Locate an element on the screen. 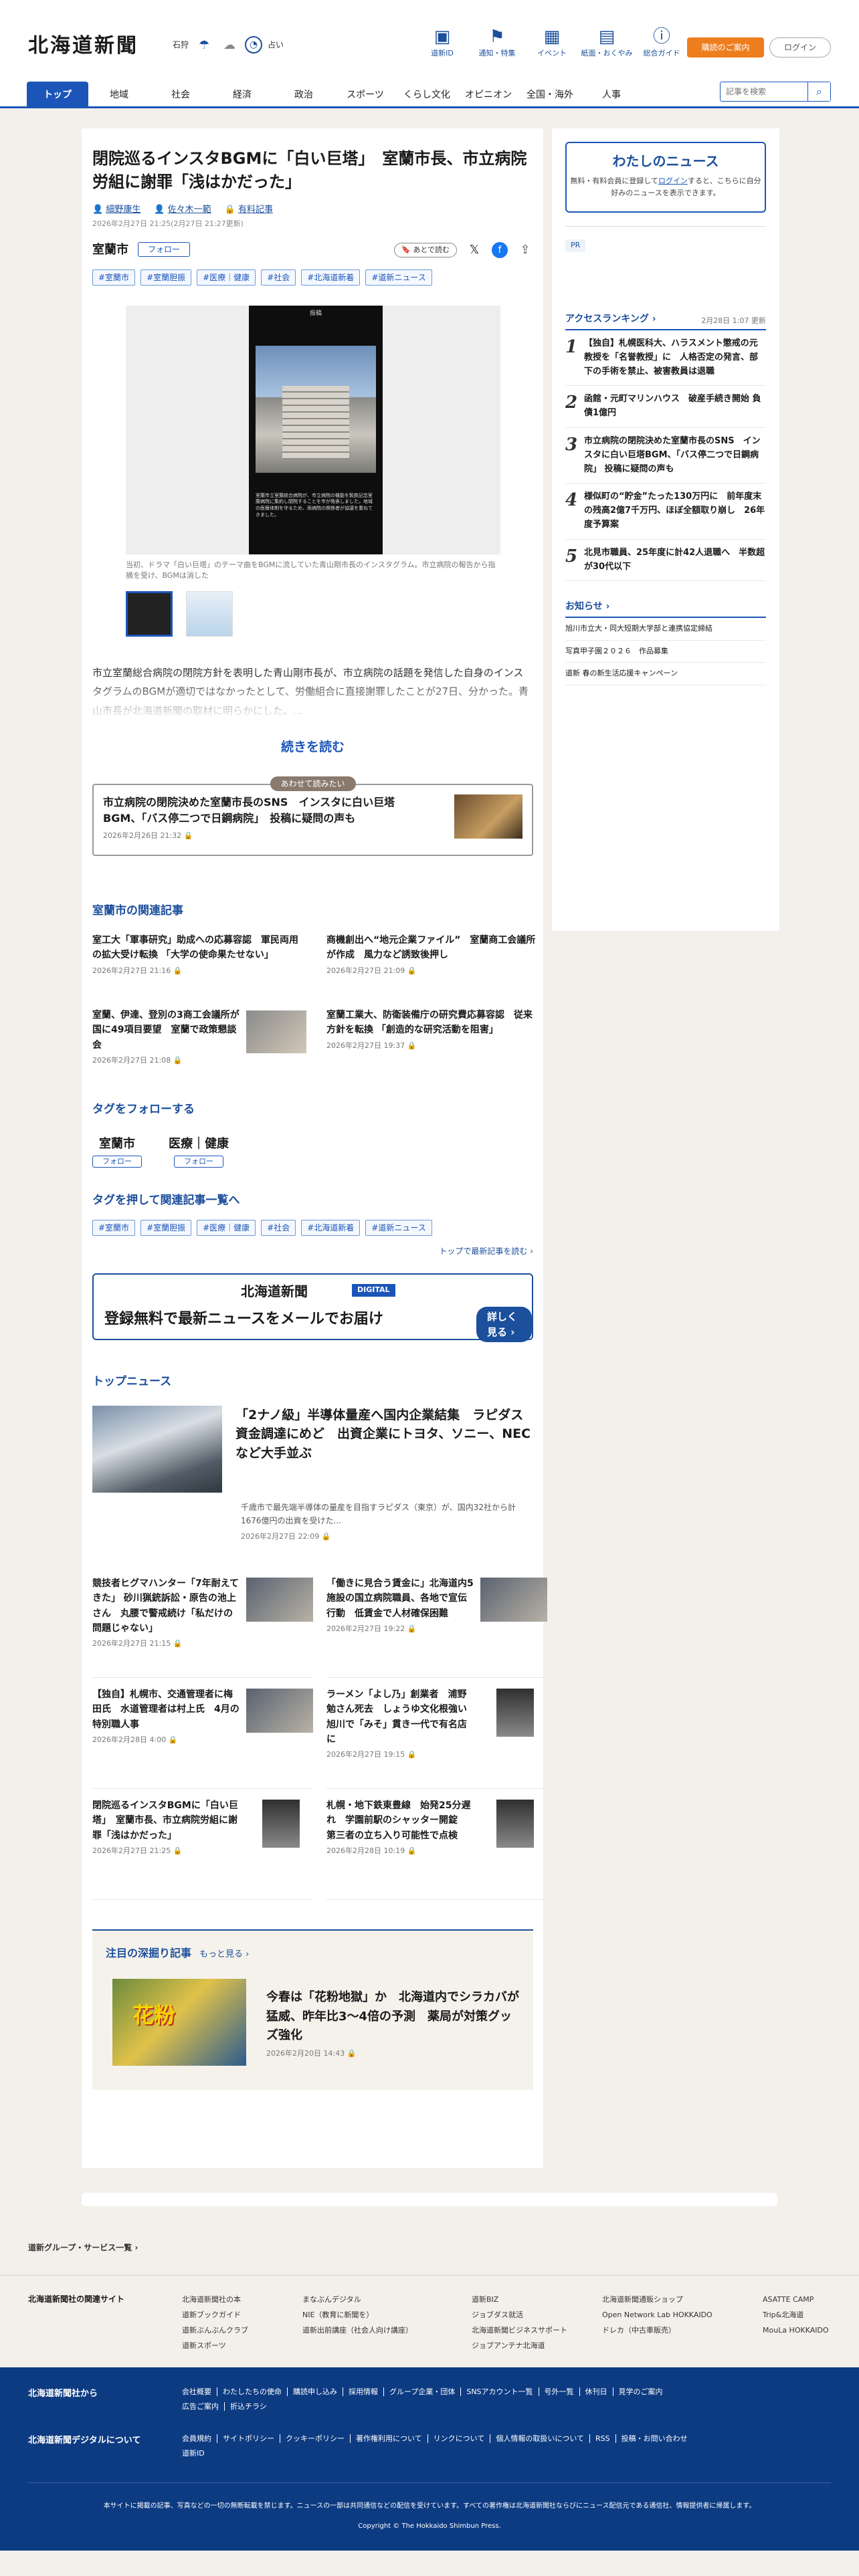 The height and width of the screenshot is (2576, 859). photo-thumbnail is located at coordinates (149, 614).